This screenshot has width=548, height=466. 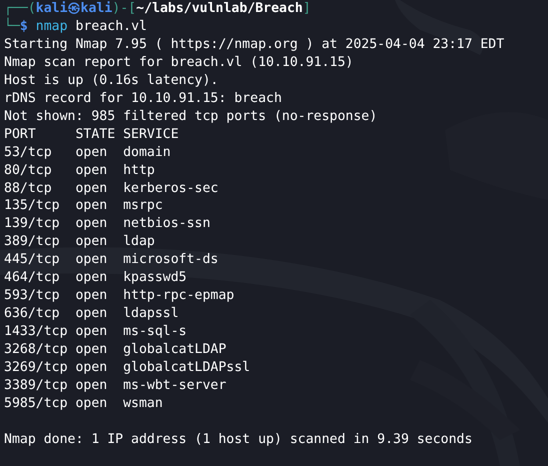 I want to click on service-cell: globalcatLDAP, so click(x=174, y=350).